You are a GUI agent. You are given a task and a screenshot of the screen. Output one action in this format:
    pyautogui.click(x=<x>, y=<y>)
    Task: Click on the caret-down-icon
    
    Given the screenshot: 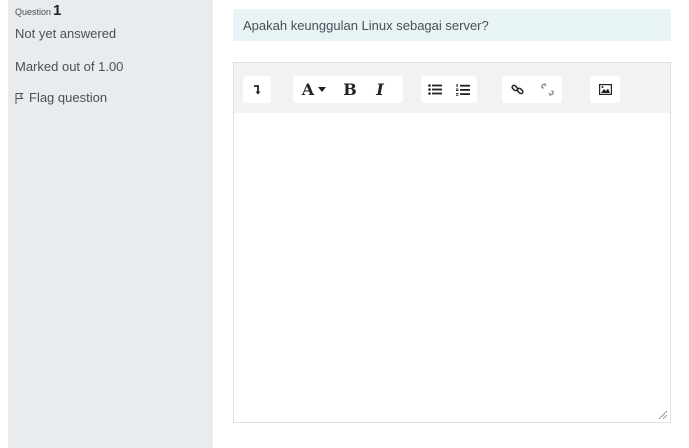 What is the action you would take?
    pyautogui.click(x=322, y=89)
    